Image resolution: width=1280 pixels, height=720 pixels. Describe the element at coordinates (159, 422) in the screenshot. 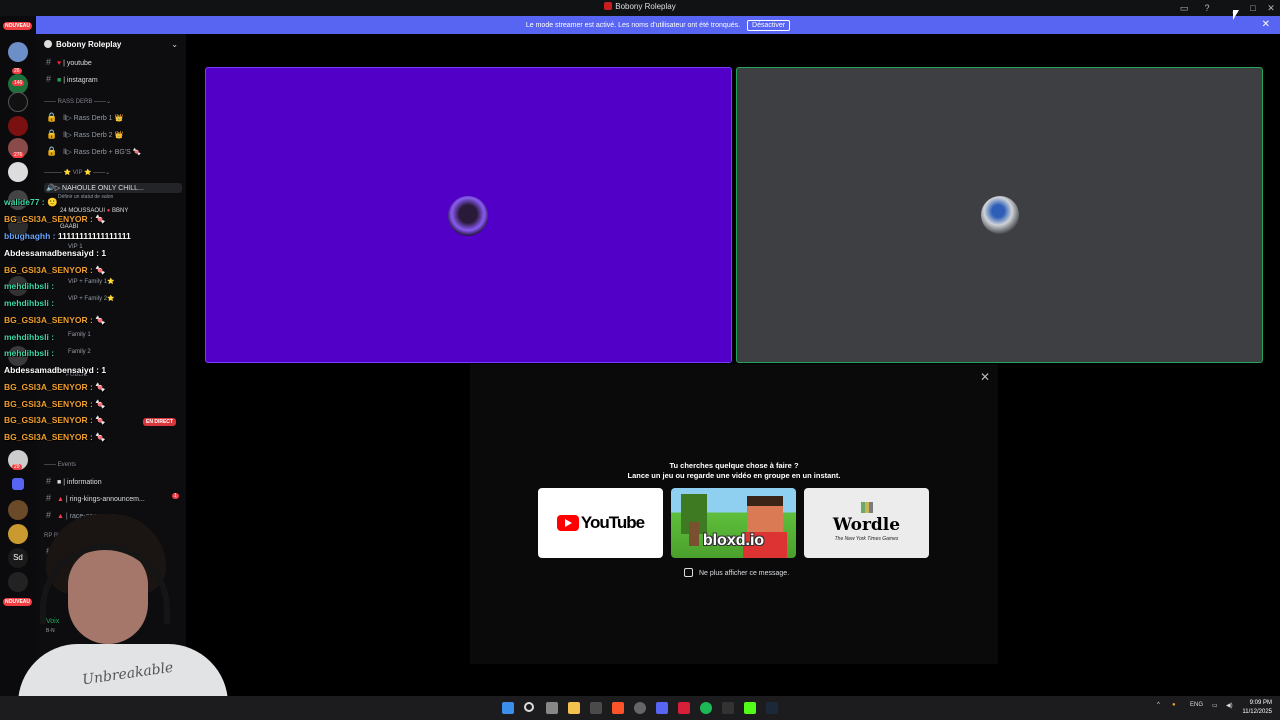

I see `live-badge: EN DIRECT` at that location.